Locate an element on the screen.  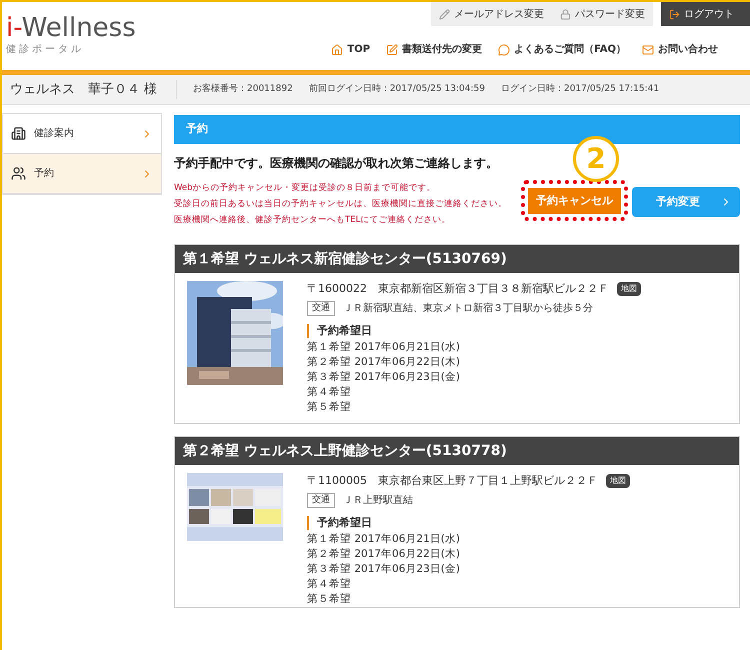
sidebar-item: 予約 is located at coordinates (82, 174).